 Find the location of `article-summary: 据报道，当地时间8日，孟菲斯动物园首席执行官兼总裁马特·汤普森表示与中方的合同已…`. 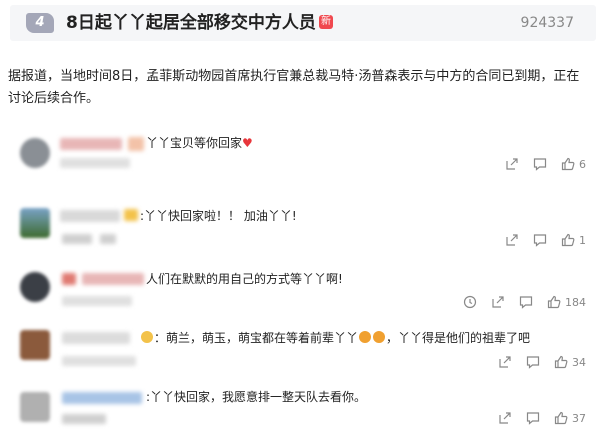

article-summary: 据报道，当地时间8日，孟菲斯动物园首席执行官兼总裁马特·汤普森表示与中方的合同已… is located at coordinates (294, 87).